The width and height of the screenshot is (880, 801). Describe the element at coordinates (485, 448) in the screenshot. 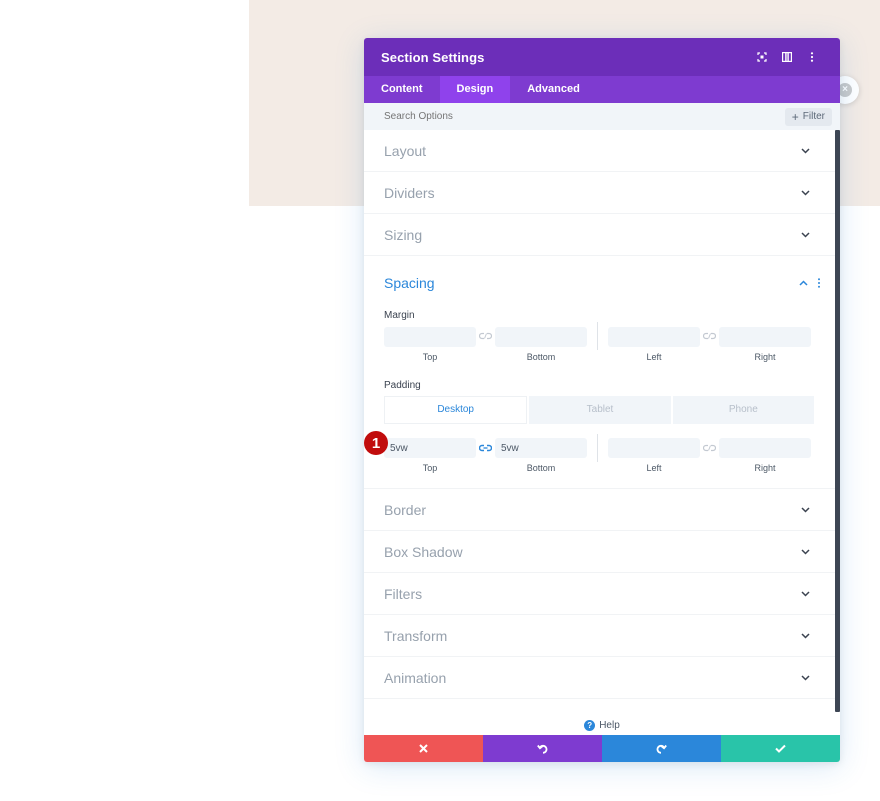

I see `link-active-icon` at that location.